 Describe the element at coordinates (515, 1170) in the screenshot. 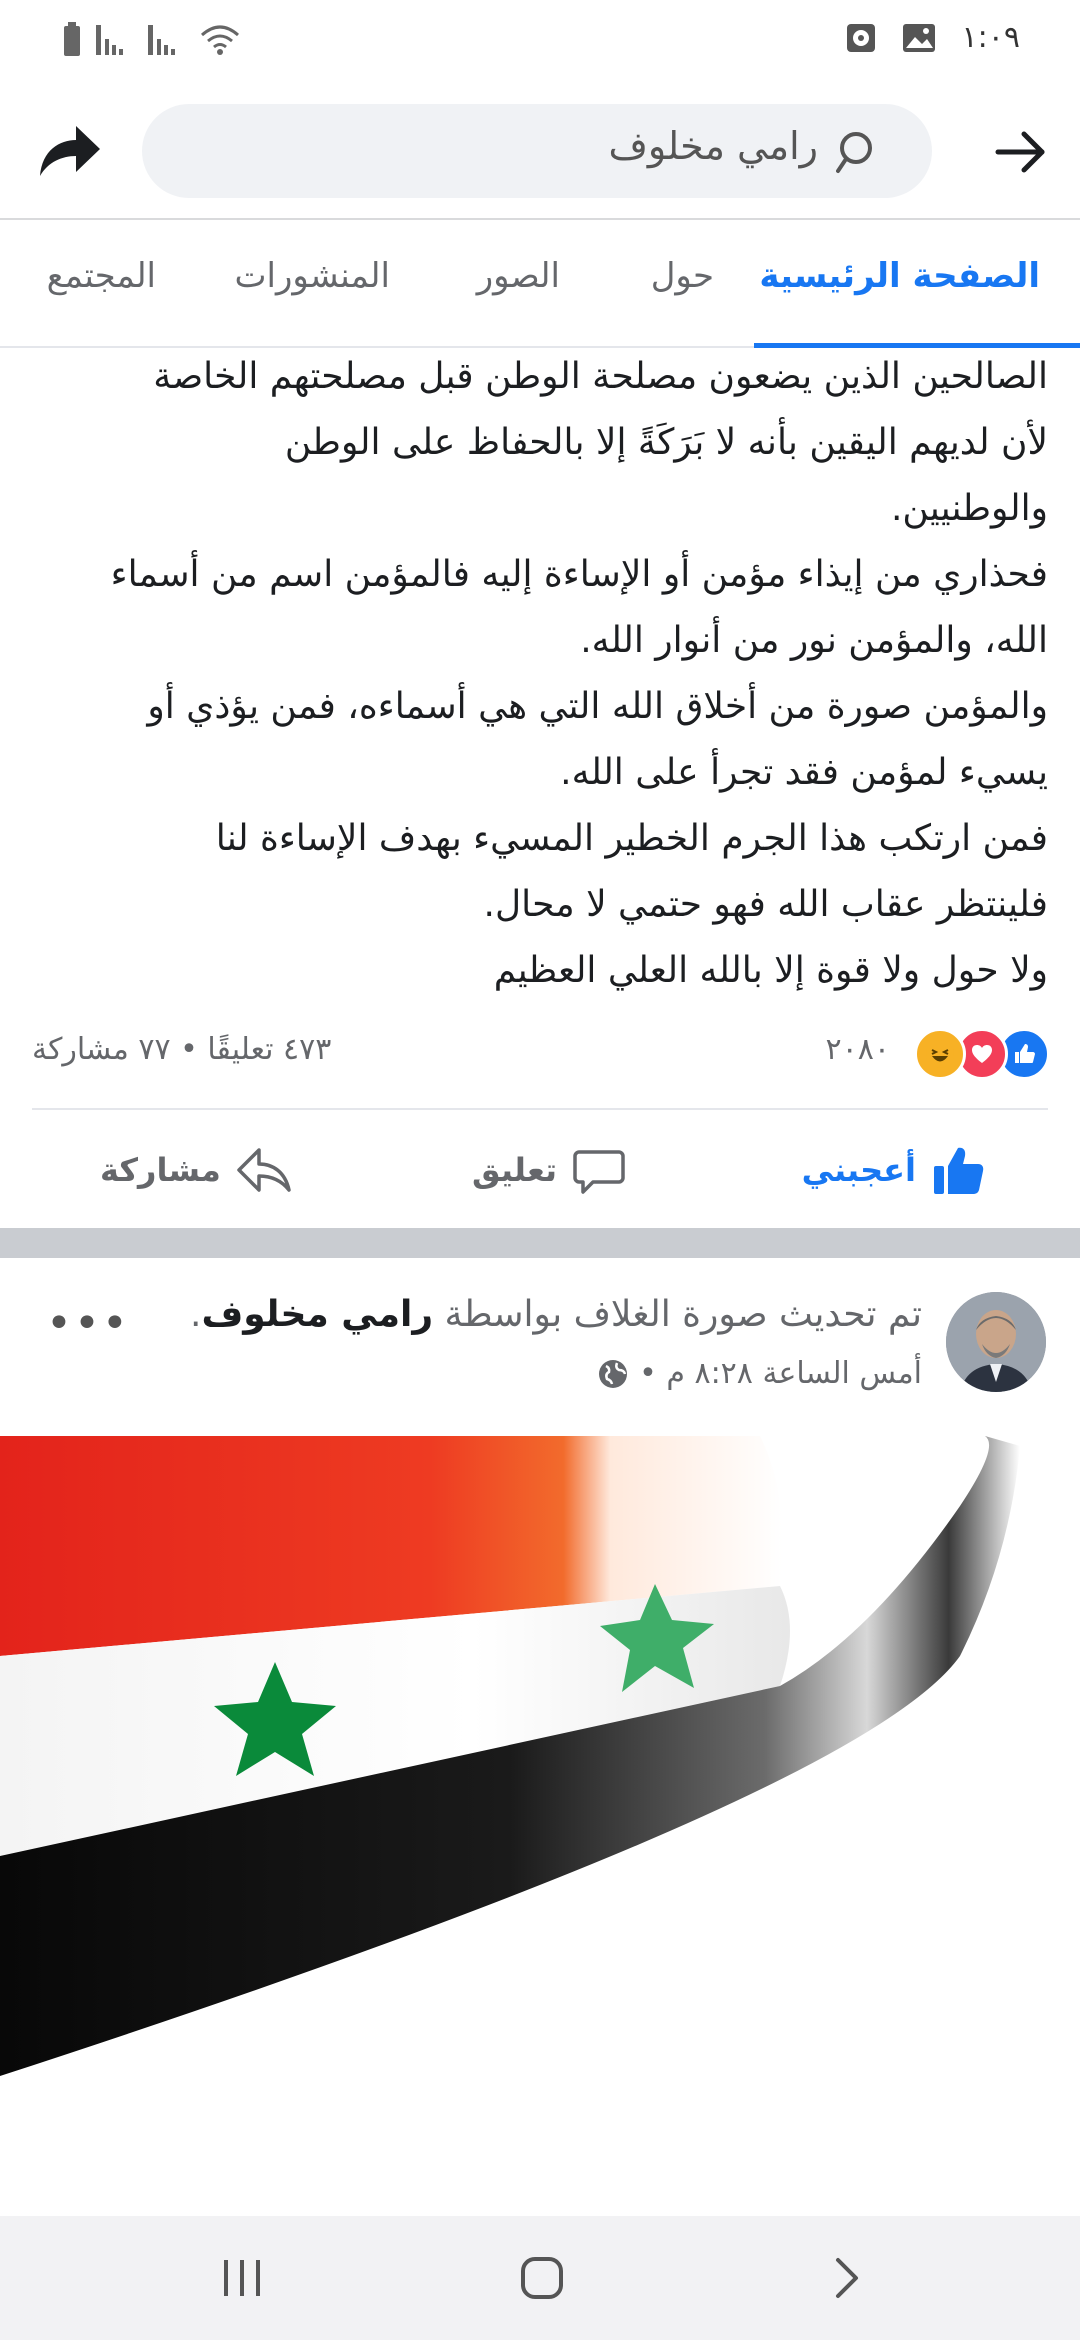

I see `comment-label: تعليق` at that location.